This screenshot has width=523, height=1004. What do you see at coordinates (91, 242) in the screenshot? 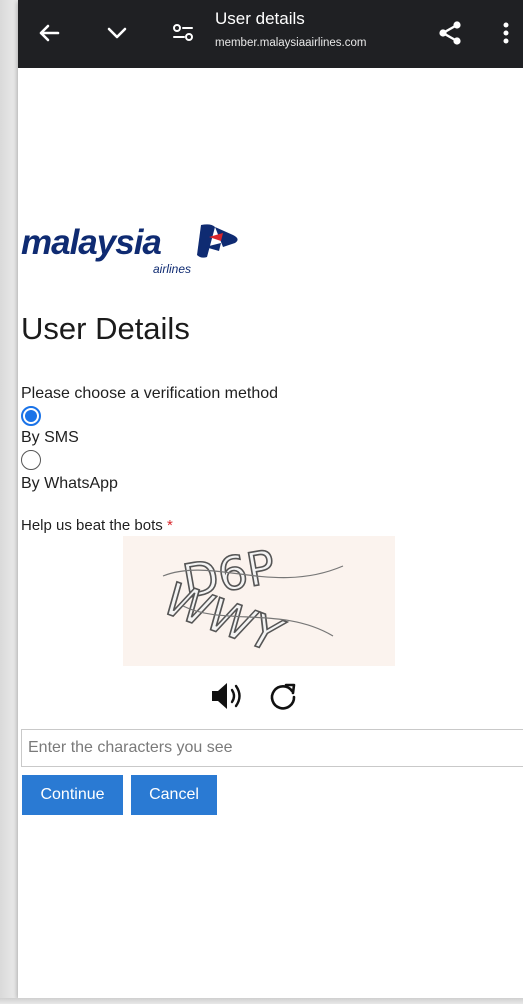
I see `brand-name: malaysia` at bounding box center [91, 242].